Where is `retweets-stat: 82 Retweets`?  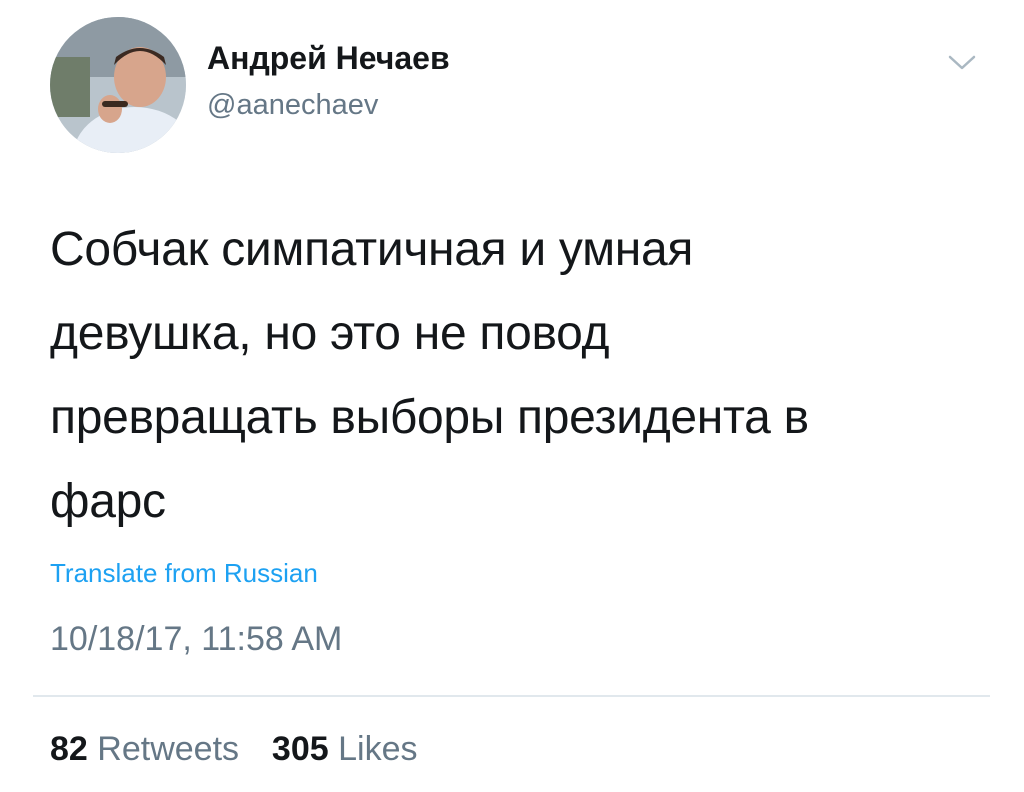 retweets-stat: 82 Retweets is located at coordinates (149, 749).